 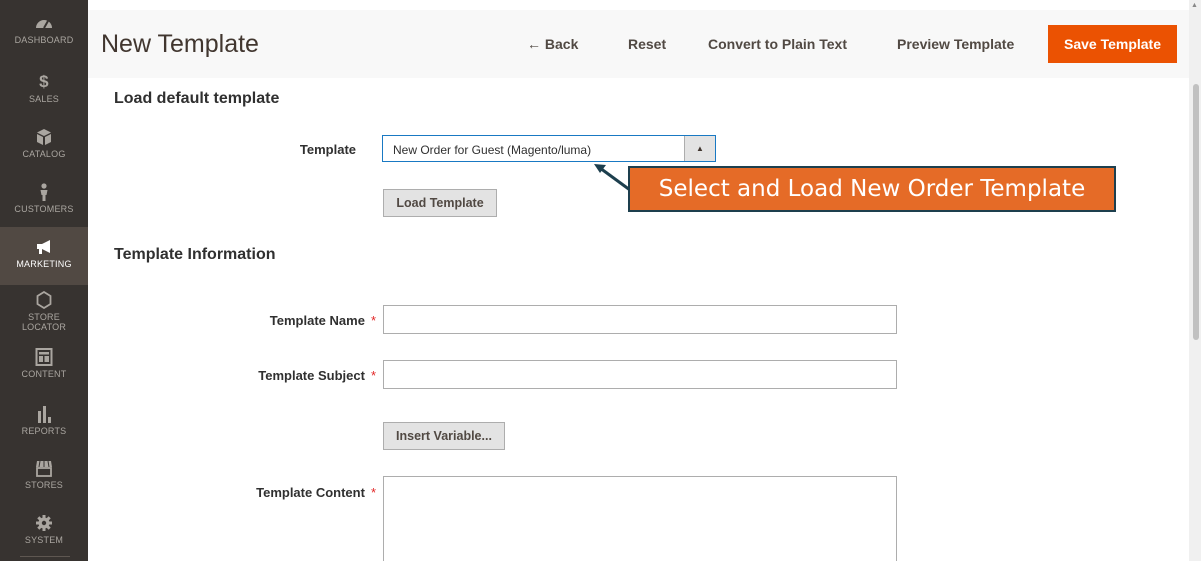 I want to click on nav-sales: $ SALES, so click(x=44, y=88).